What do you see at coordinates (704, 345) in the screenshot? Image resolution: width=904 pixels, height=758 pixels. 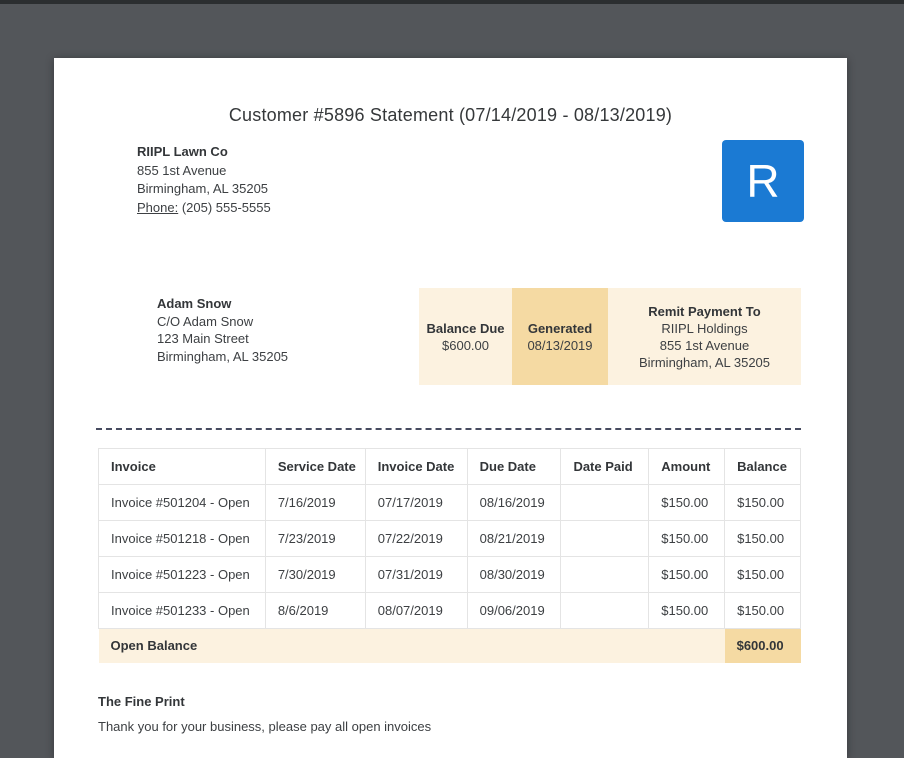 I see `remit-address-line1: 855 1st Avenue` at bounding box center [704, 345].